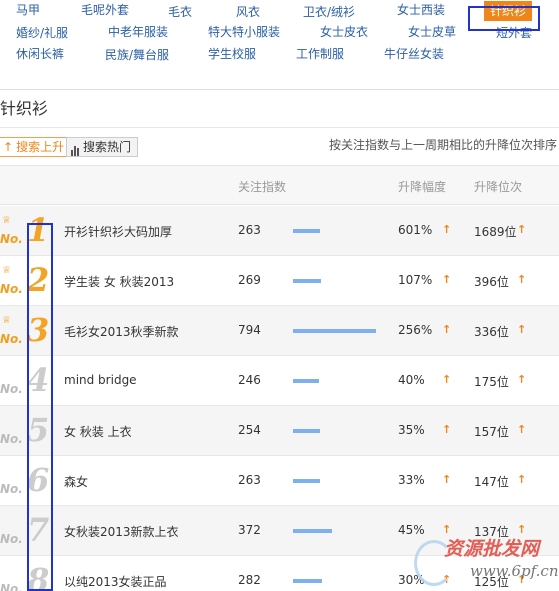  What do you see at coordinates (137, 55) in the screenshot?
I see `category-link: 民族/舞台服` at bounding box center [137, 55].